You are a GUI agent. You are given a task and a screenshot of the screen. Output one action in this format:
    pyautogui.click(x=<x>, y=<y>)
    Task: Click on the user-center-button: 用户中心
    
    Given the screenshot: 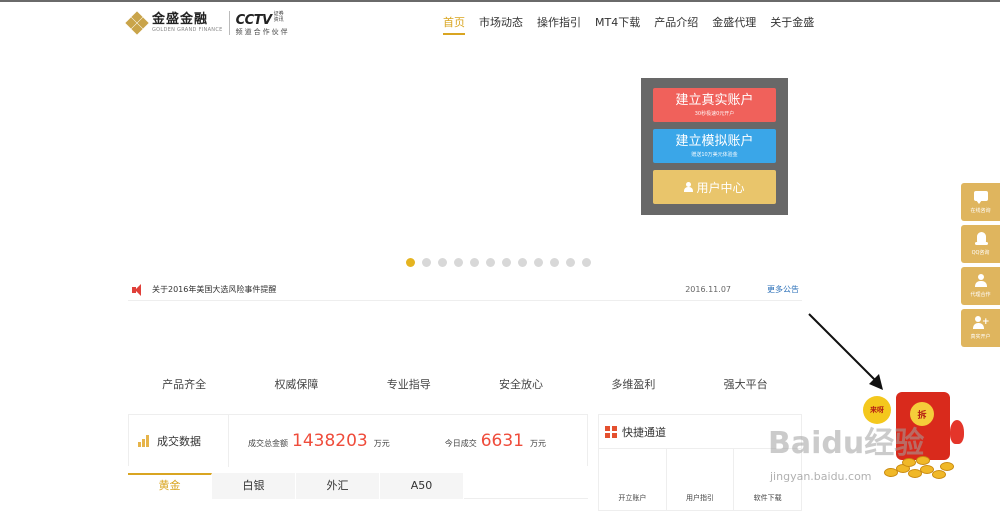 What is the action you would take?
    pyautogui.click(x=714, y=187)
    